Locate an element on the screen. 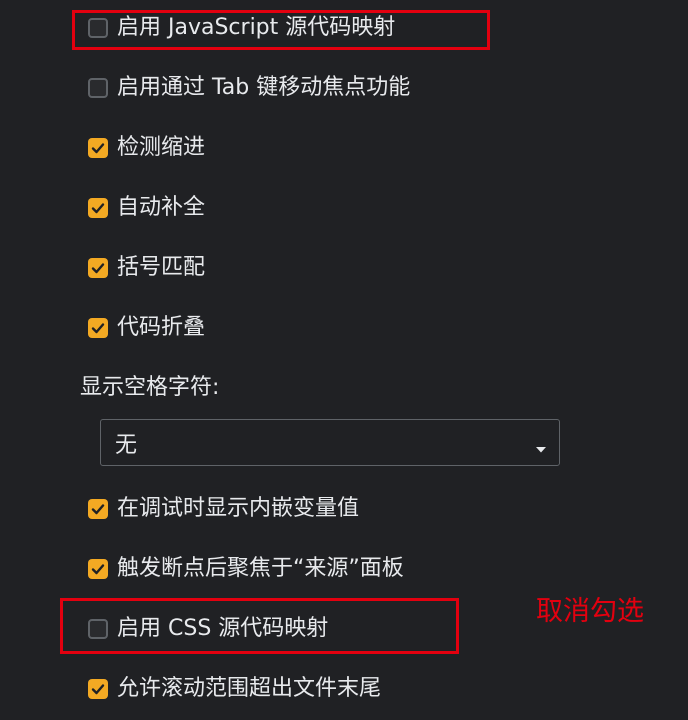 The image size is (688, 720). checkbox-row-js-source-maps: 启用 JavaScript 源代码映射 is located at coordinates (241, 28).